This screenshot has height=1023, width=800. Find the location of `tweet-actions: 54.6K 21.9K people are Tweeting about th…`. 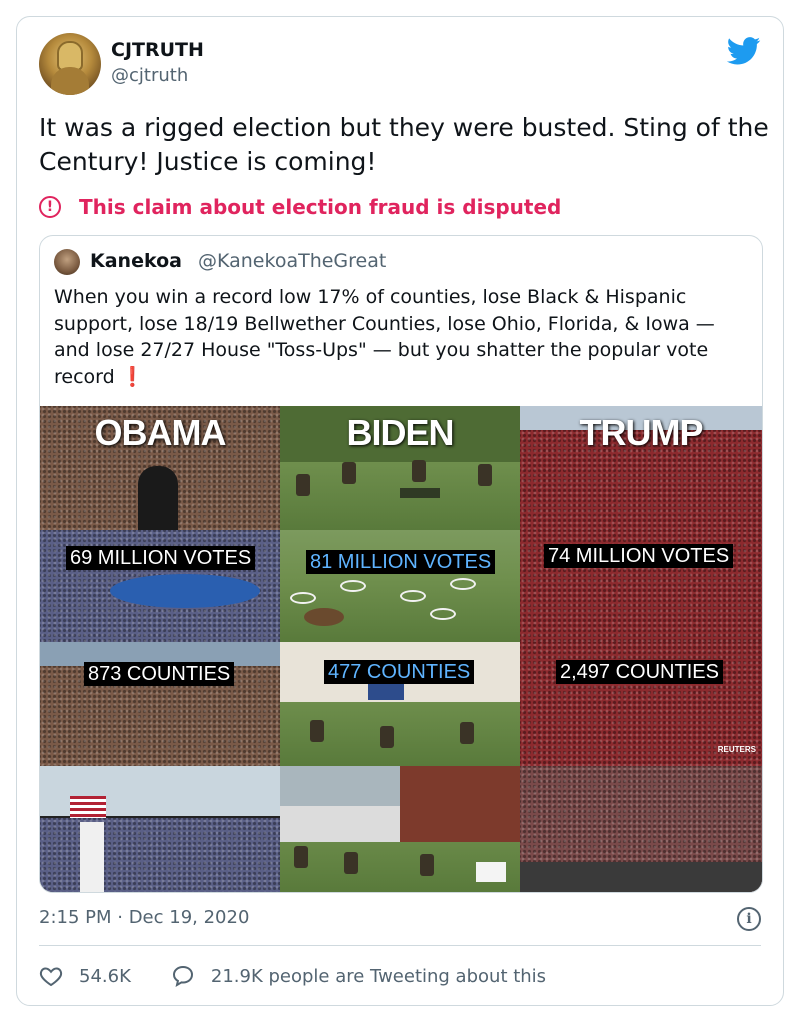

tweet-actions: 54.6K 21.9K people are Tweeting about th… is located at coordinates (292, 976).